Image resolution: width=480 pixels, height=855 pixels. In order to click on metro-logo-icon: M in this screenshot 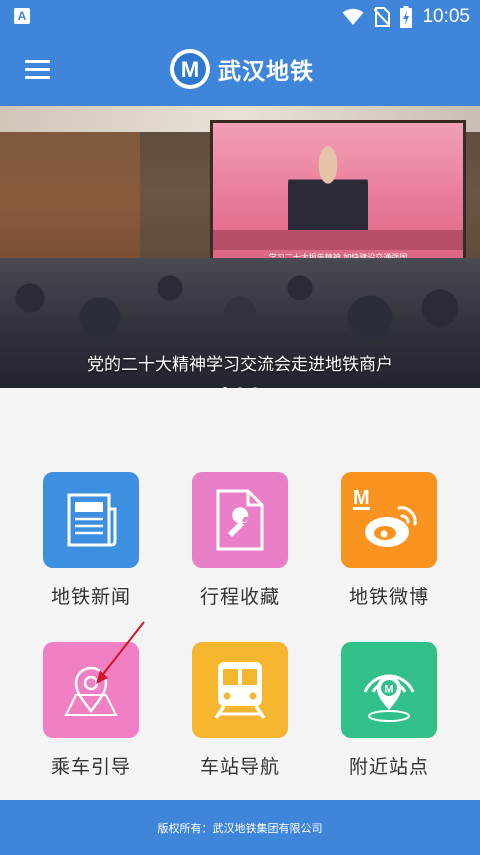, I will do `click(190, 69)`.